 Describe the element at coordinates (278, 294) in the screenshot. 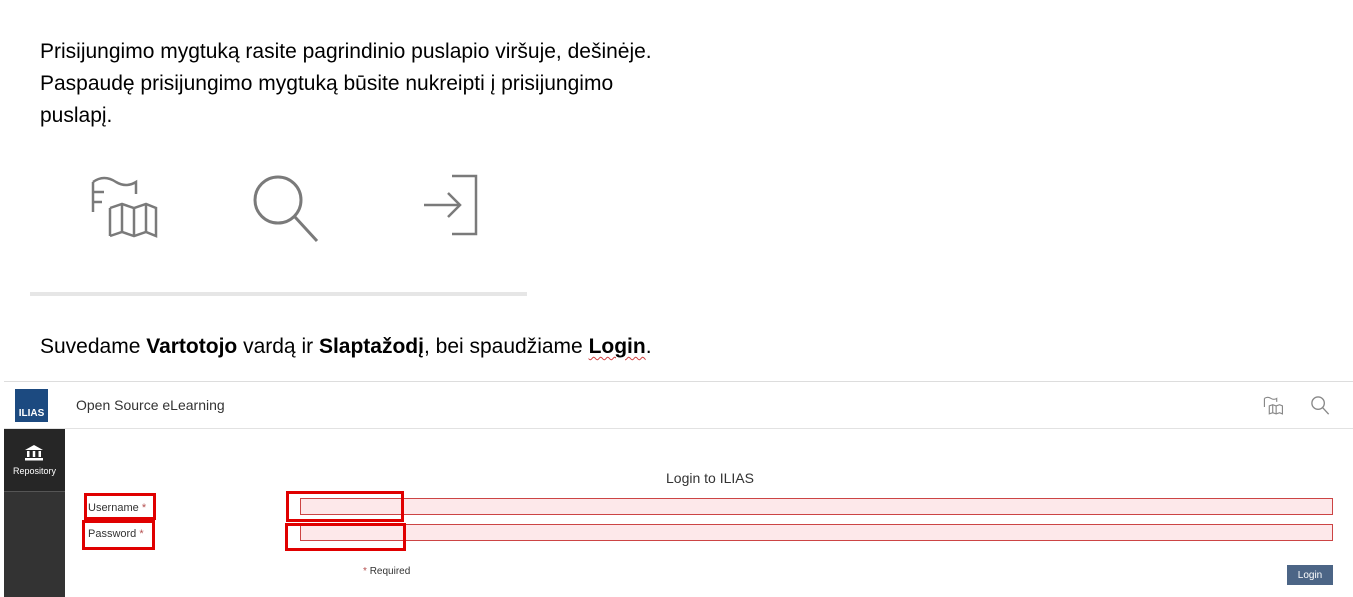

I see `divider` at that location.